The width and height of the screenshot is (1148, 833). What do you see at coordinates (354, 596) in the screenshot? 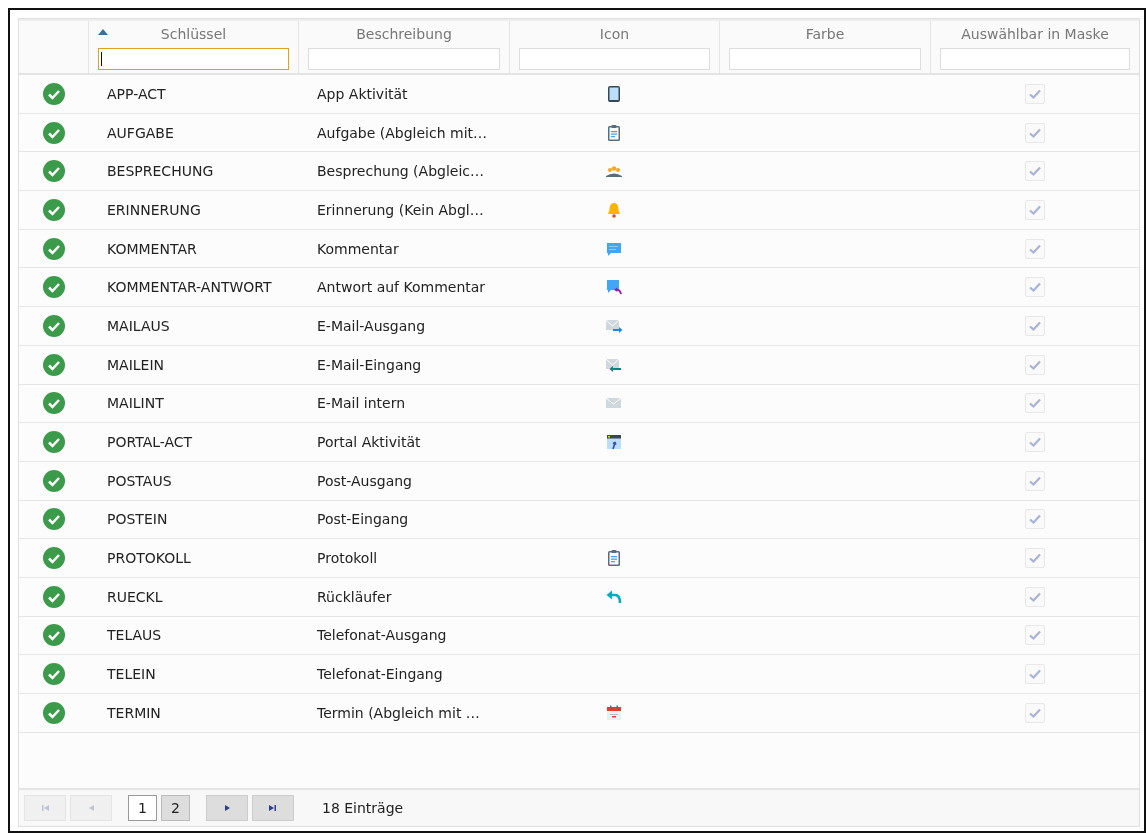
I see `description-cell-text: Rückläufer` at bounding box center [354, 596].